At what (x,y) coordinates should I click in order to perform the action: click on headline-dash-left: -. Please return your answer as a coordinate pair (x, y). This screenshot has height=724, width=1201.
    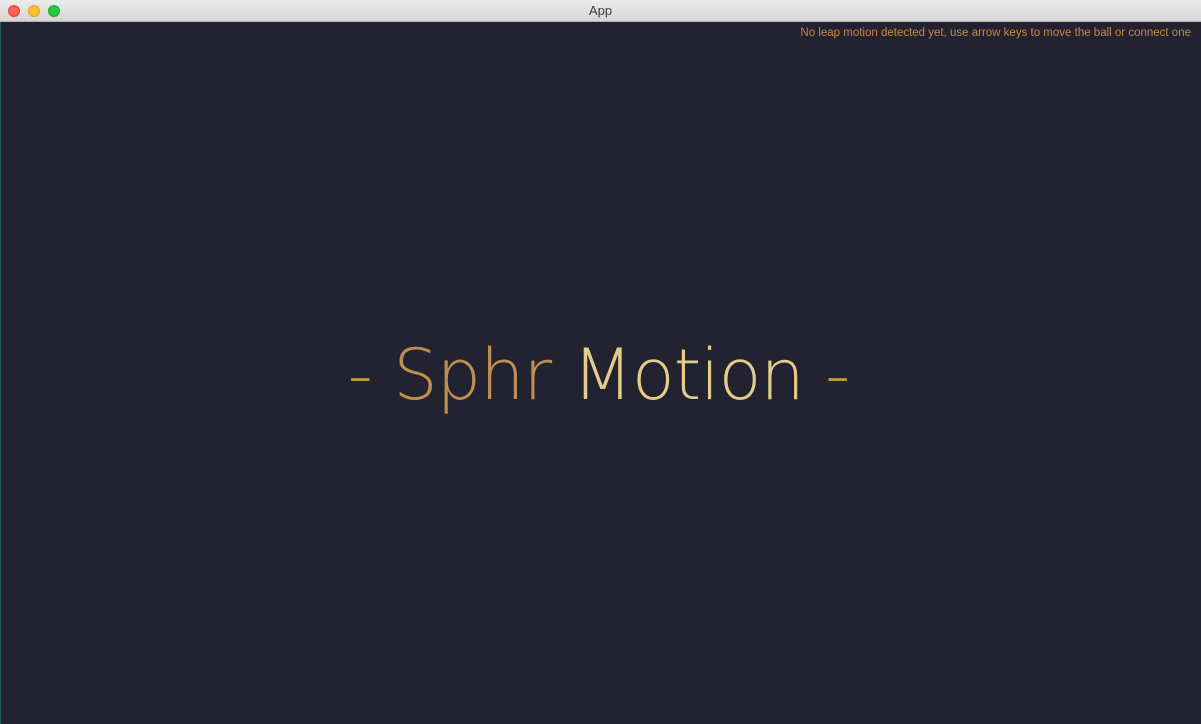
    Looking at the image, I should click on (360, 375).